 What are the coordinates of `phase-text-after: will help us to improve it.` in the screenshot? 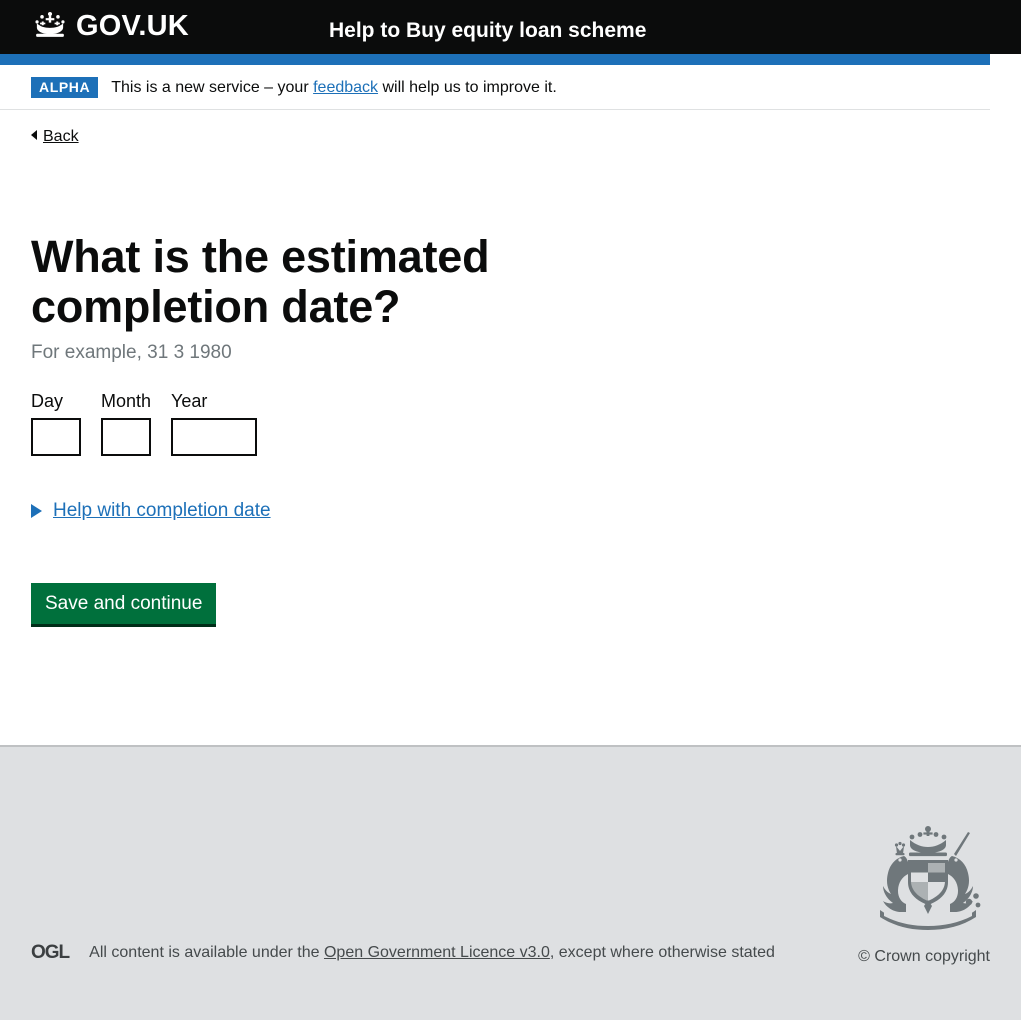 It's located at (467, 87).